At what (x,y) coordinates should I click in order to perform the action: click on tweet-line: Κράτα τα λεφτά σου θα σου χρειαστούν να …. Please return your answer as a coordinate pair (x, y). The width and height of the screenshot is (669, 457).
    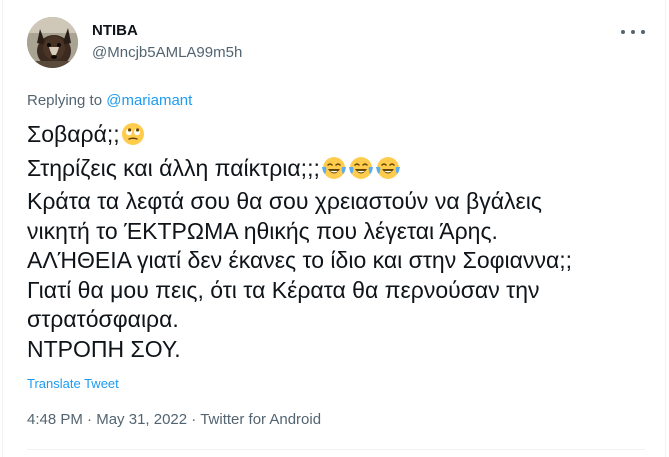
    Looking at the image, I should click on (284, 201).